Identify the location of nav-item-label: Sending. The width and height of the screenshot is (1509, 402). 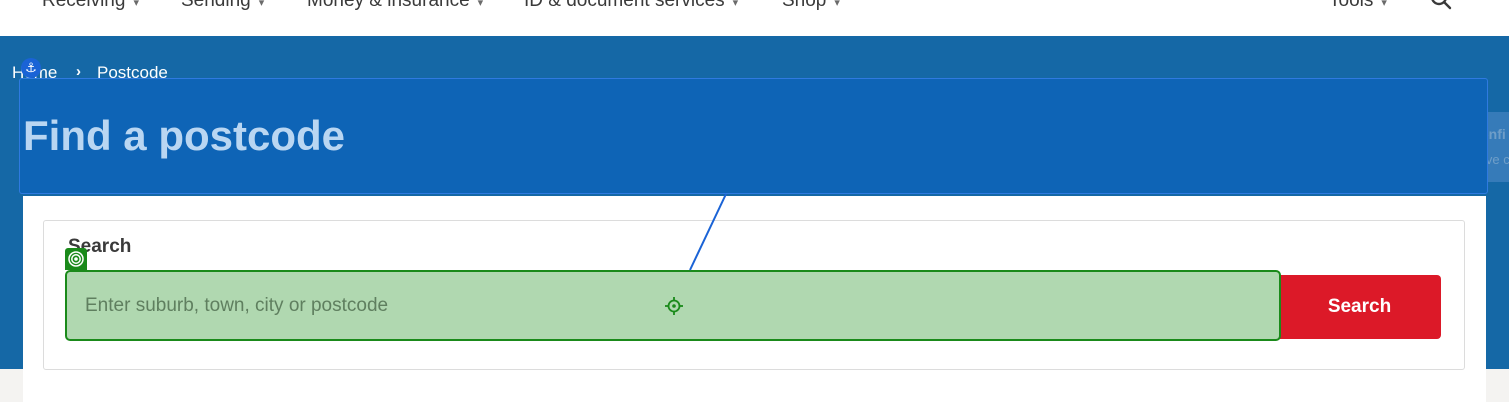
(216, 5).